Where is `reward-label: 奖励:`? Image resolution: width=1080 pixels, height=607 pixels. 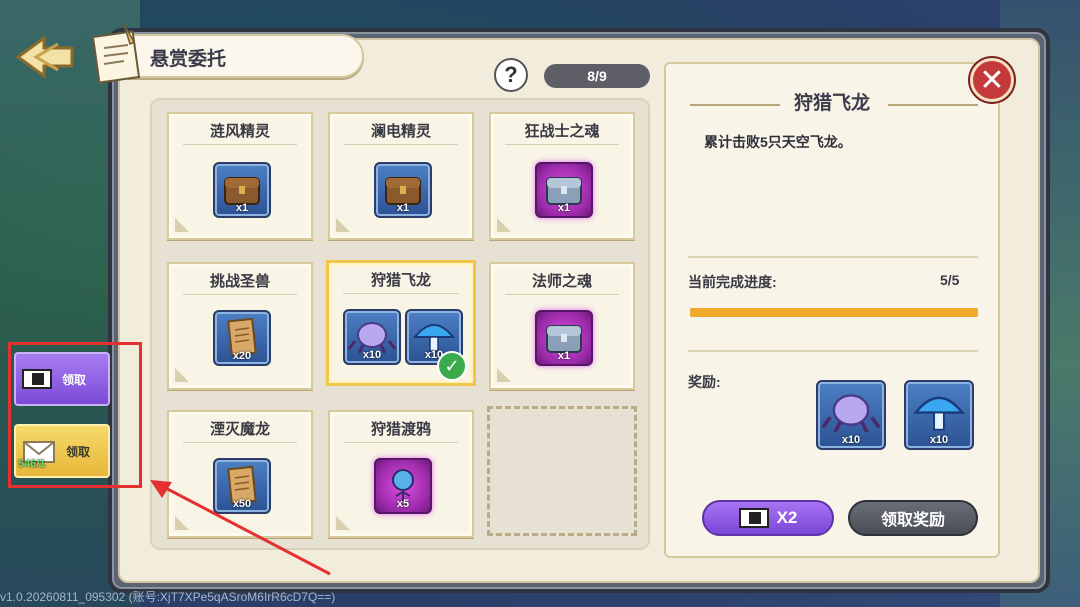
reward-label: 奖励: is located at coordinates (704, 382).